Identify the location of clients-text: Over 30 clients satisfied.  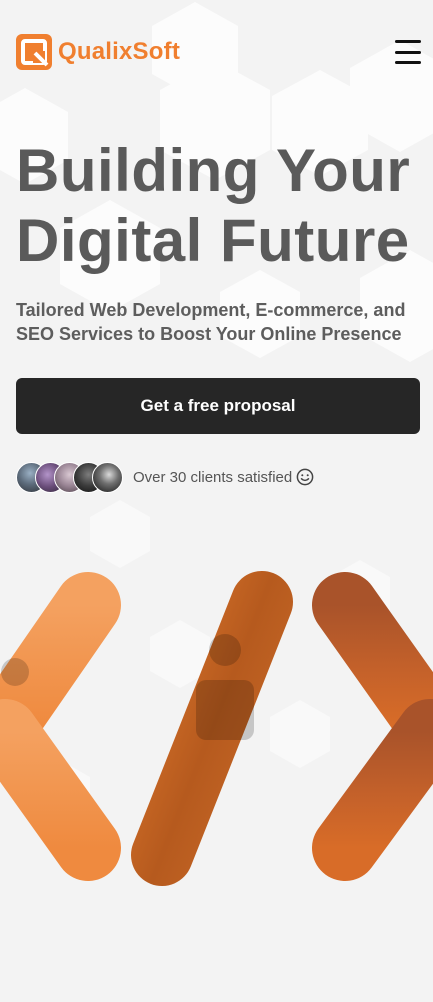
(213, 477).